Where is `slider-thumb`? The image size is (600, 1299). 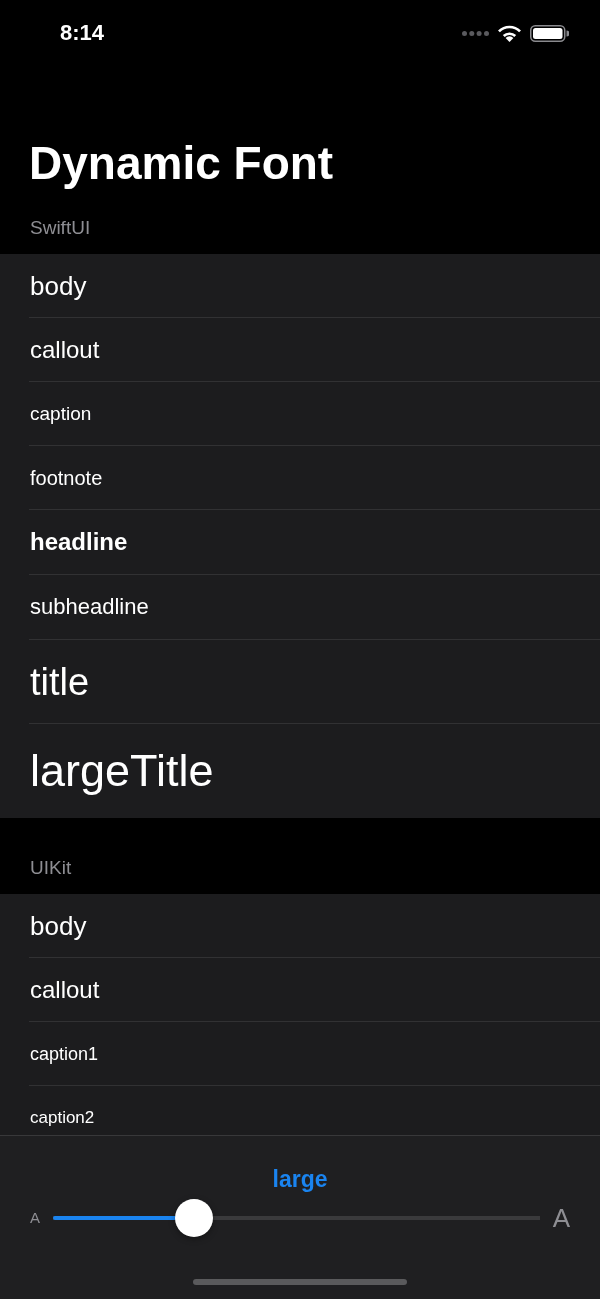
slider-thumb is located at coordinates (194, 1218).